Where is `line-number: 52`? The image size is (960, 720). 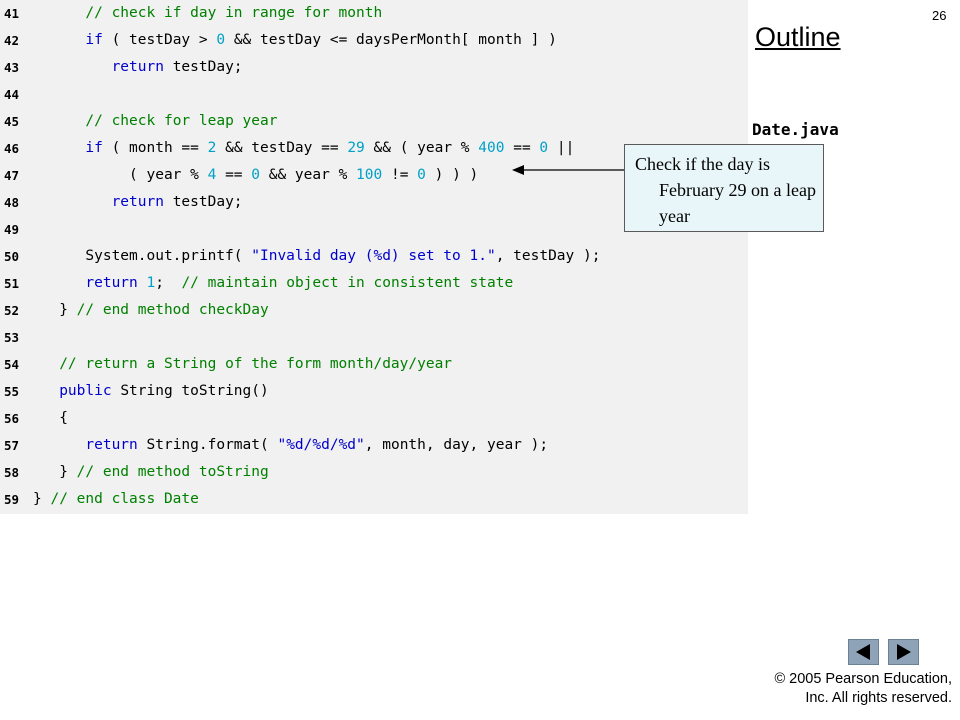 line-number: 52 is located at coordinates (12, 310).